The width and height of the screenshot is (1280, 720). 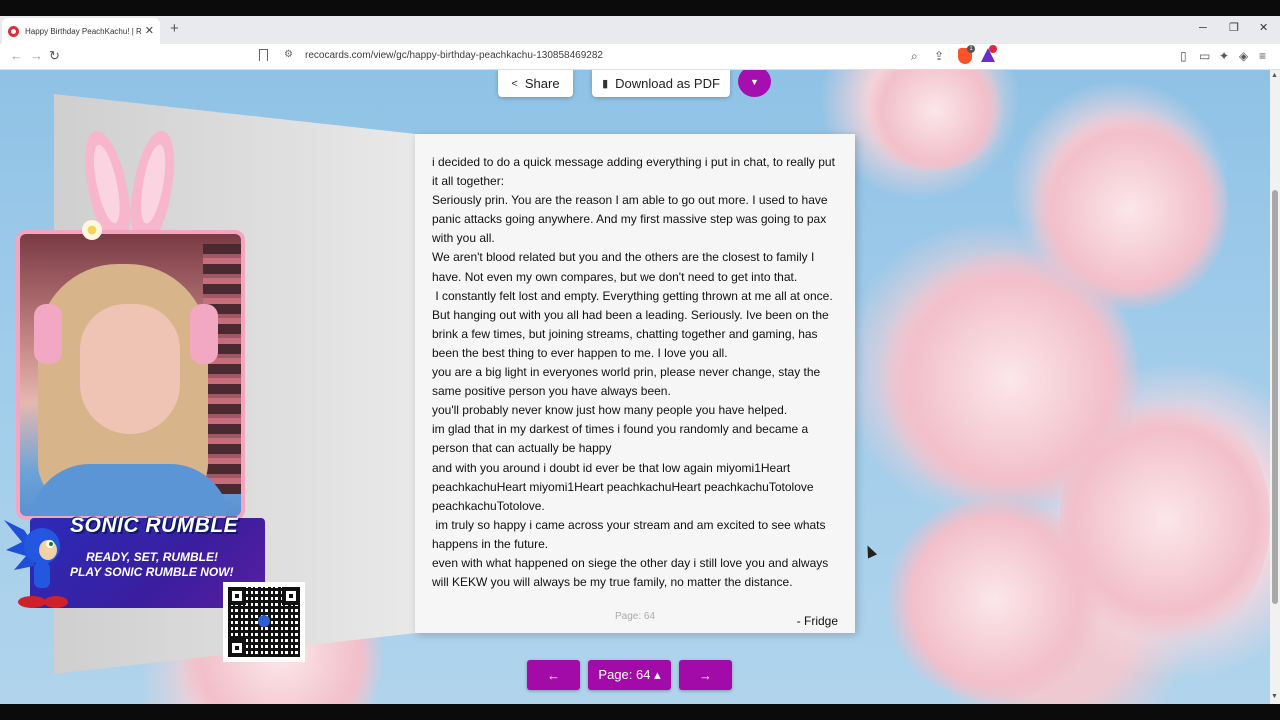 I want to click on close-tab-icon: ✕, so click(x=149, y=31).